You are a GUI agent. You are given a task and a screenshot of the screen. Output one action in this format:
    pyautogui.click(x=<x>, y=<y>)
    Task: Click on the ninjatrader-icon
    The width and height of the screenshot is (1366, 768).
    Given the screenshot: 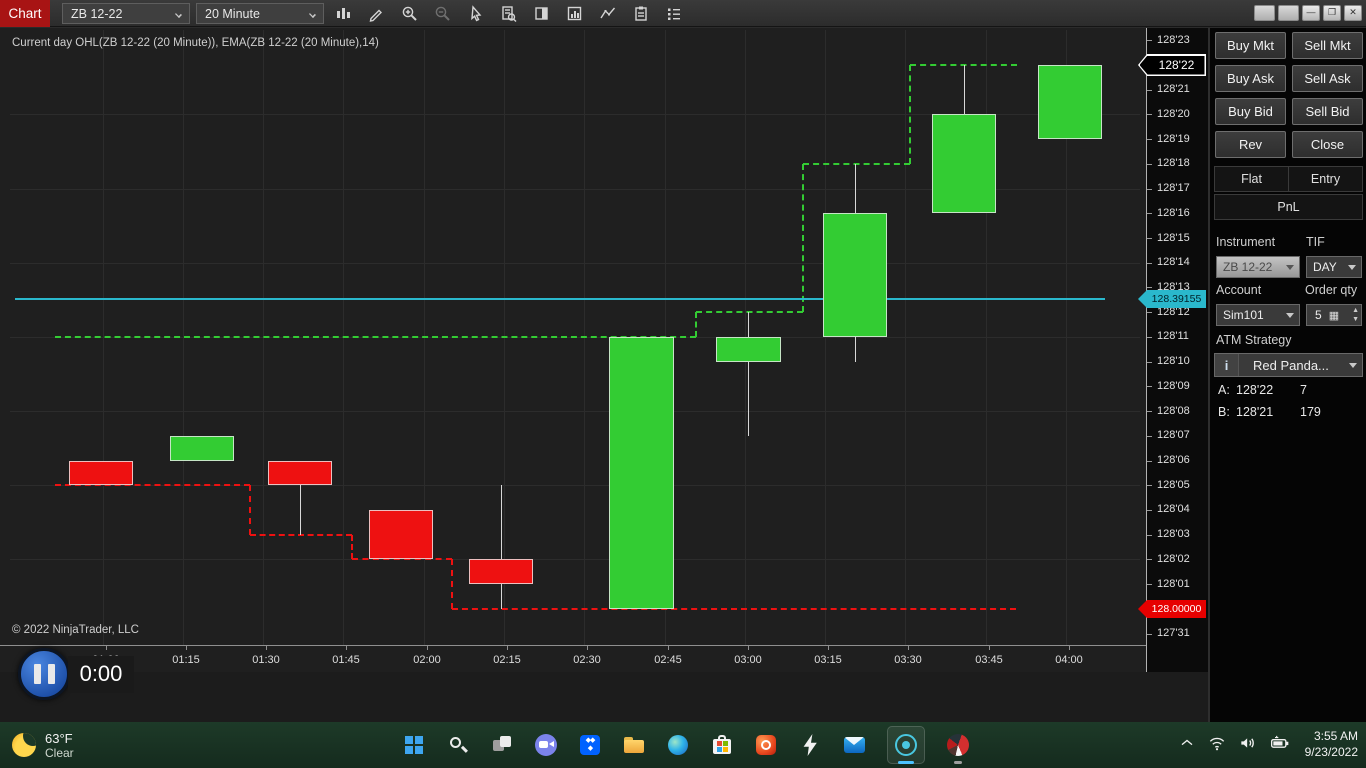 What is the action you would take?
    pyautogui.click(x=958, y=745)
    